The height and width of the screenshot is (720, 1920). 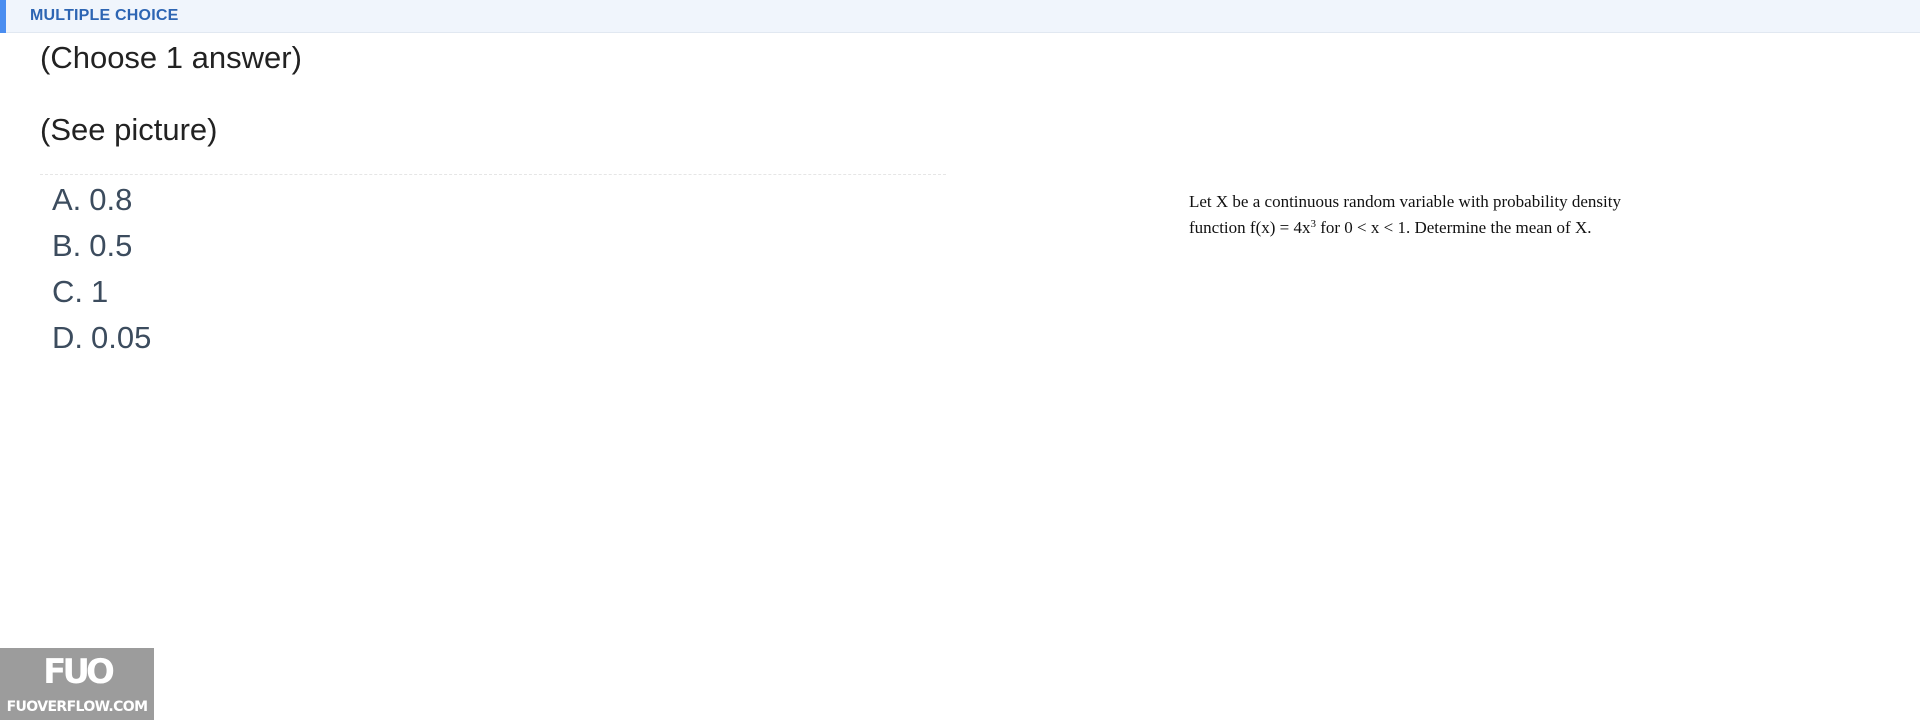 What do you see at coordinates (77, 707) in the screenshot?
I see `watermark-site-name: FUOVERFLOW.COM` at bounding box center [77, 707].